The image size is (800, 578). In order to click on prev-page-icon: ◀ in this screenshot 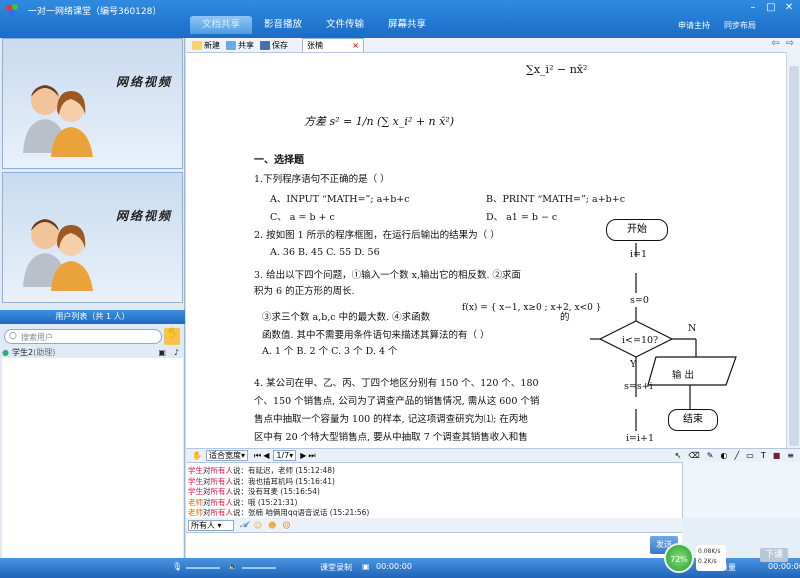, I will do `click(266, 455)`.